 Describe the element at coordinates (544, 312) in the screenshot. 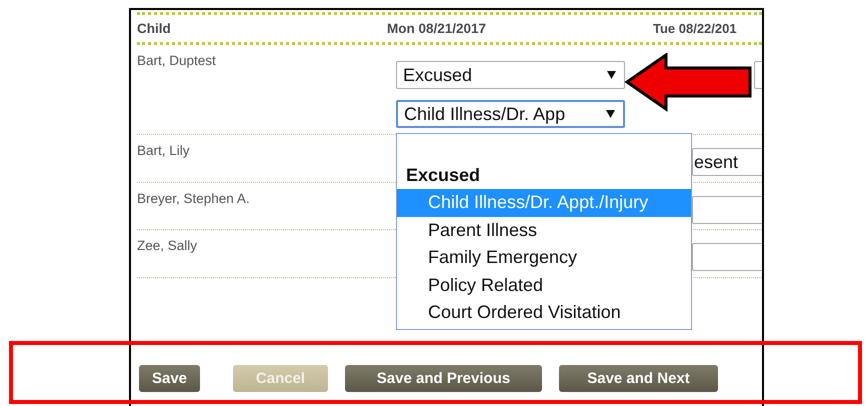

I see `dropdown-option: Court Ordered Visitation` at that location.